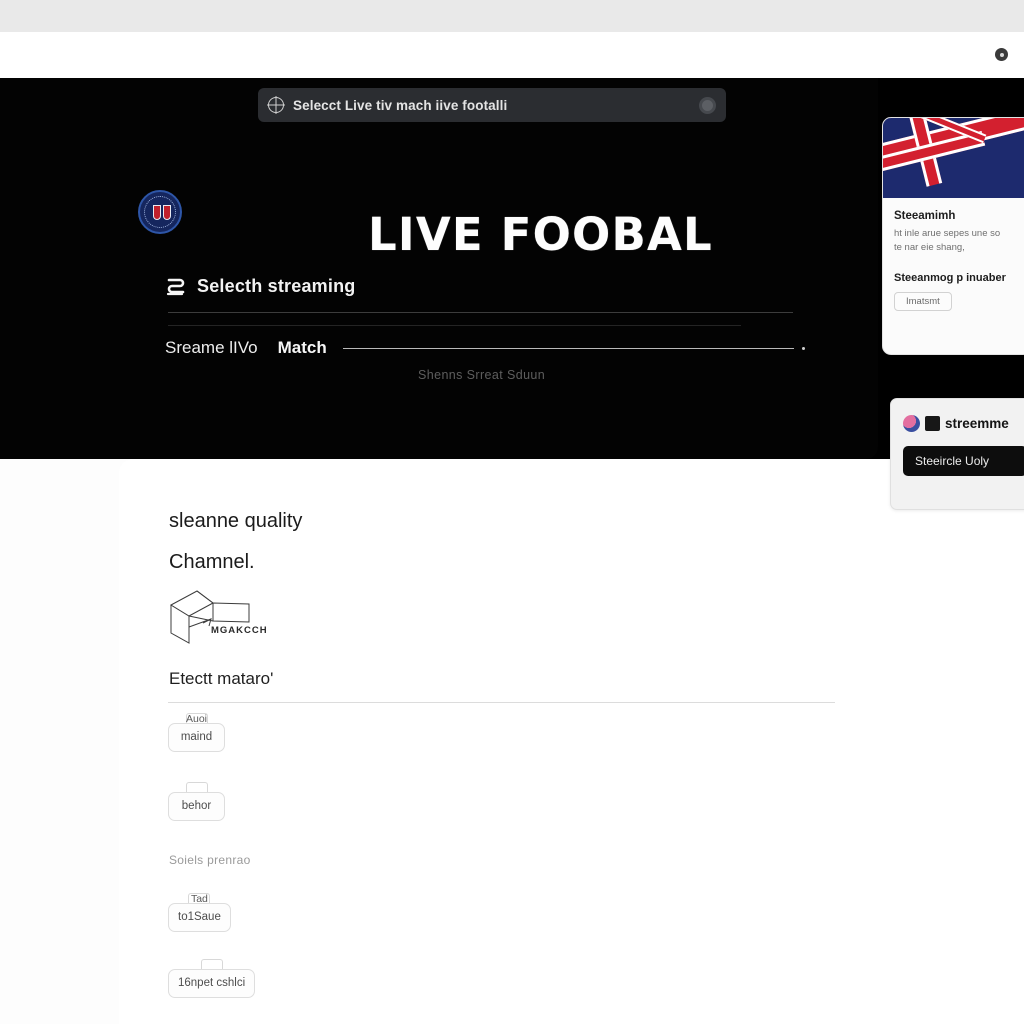  What do you see at coordinates (950, 277) in the screenshot?
I see `streaming-info-subtitle: Steeanmog p inuaber` at bounding box center [950, 277].